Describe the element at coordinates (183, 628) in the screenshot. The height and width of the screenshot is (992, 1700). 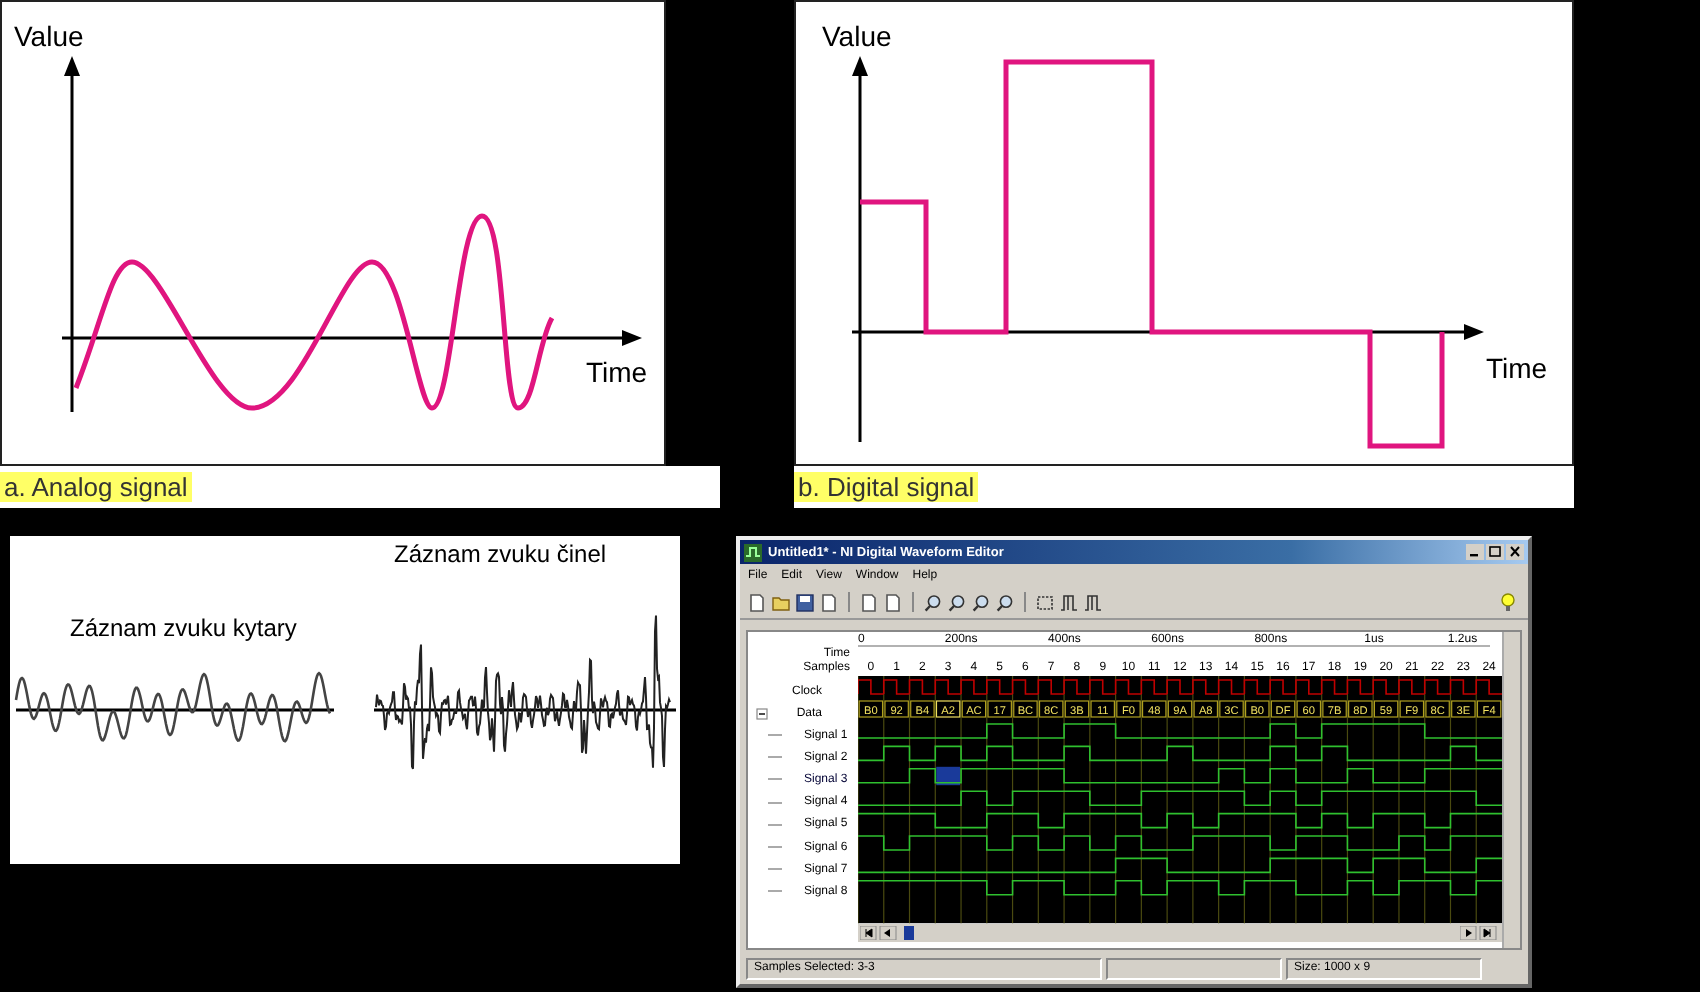
I see `waveform-label: Záznam zvuku kytary` at that location.